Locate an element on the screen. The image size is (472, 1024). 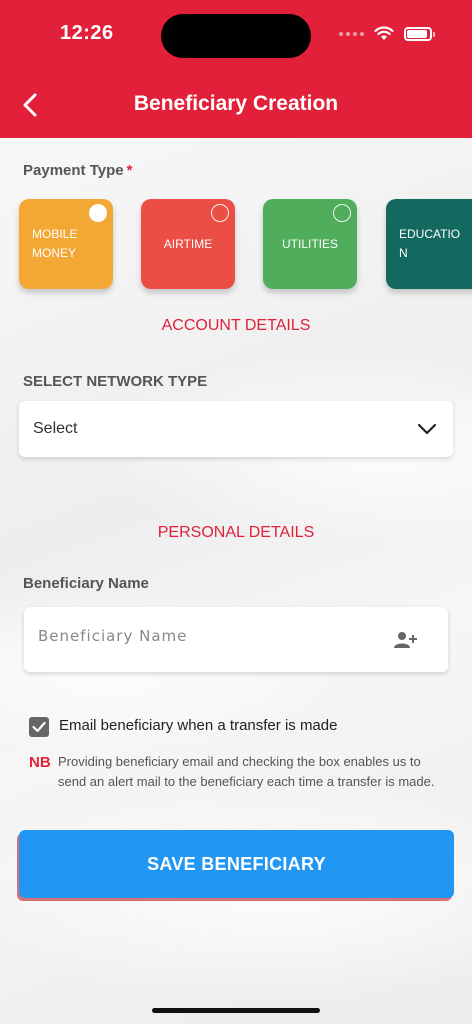
network-type-select: Select is located at coordinates (236, 429).